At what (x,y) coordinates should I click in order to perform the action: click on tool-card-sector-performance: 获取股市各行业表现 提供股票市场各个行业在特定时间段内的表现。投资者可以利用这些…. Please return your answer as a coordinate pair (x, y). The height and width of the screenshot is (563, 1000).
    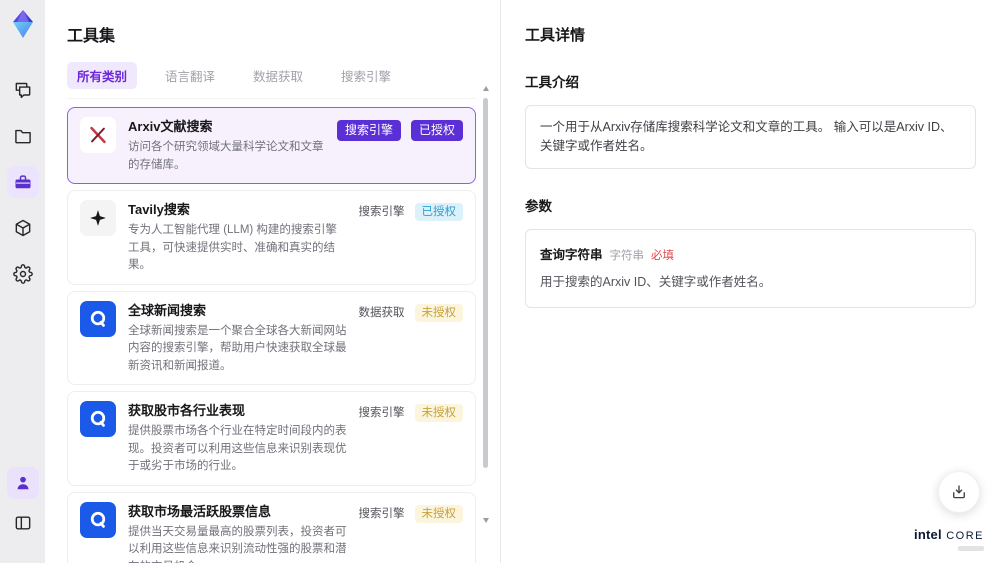
    Looking at the image, I should click on (271, 438).